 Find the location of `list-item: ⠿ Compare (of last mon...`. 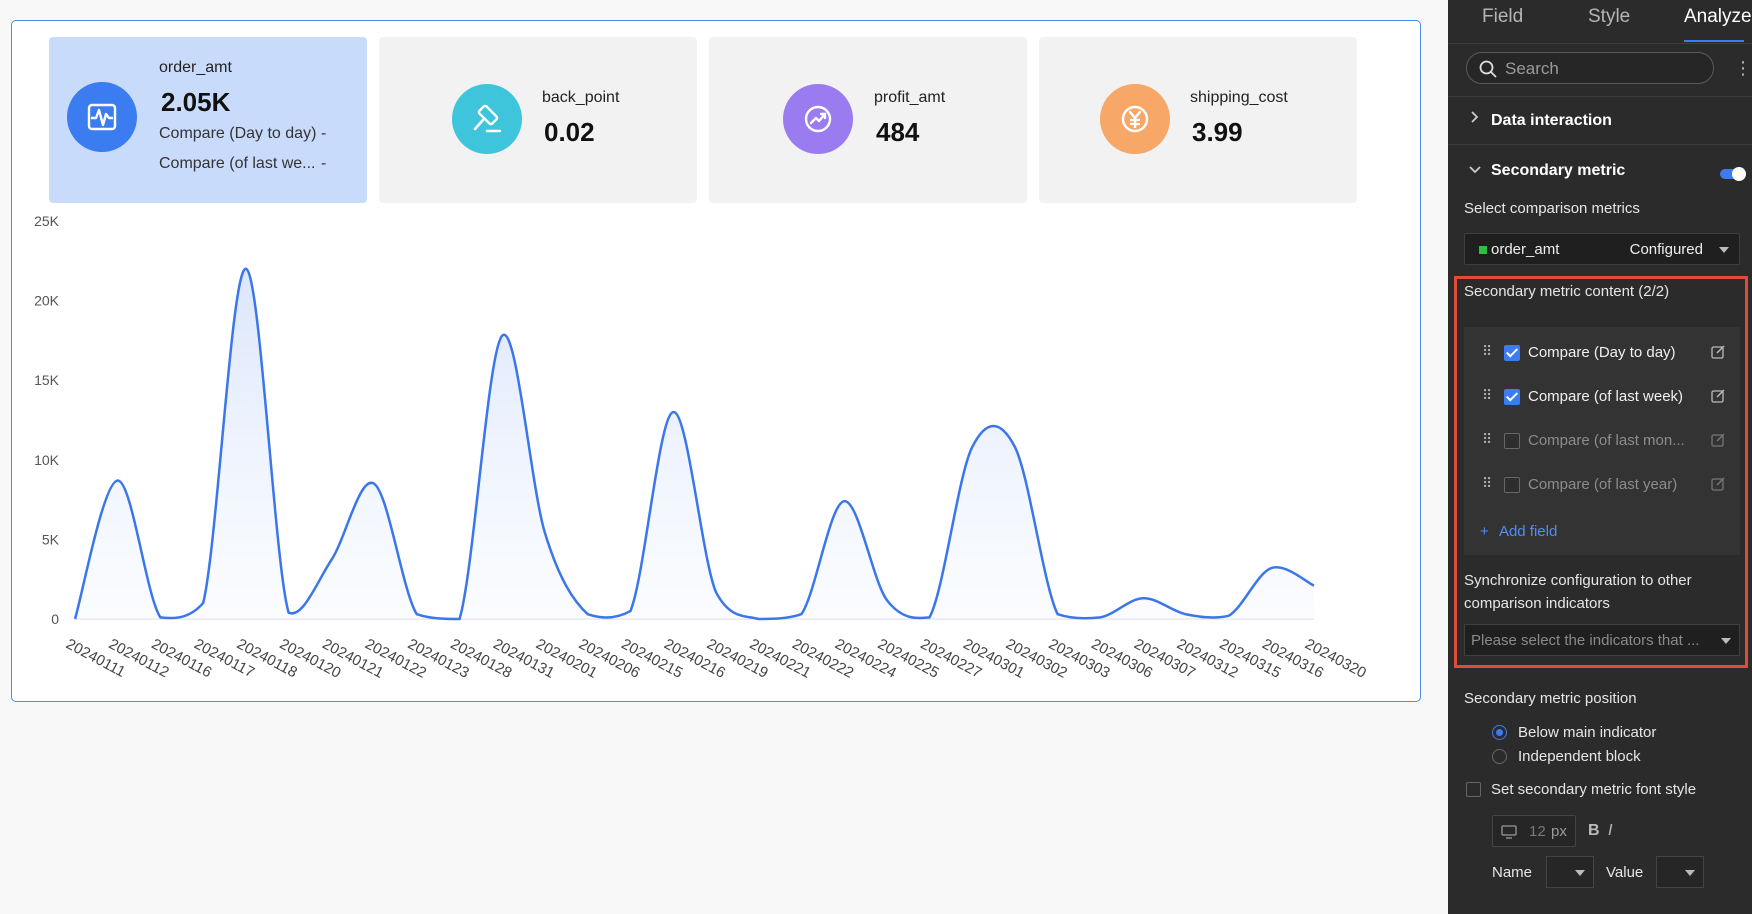

list-item: ⠿ Compare (of last mon... is located at coordinates (1602, 441).